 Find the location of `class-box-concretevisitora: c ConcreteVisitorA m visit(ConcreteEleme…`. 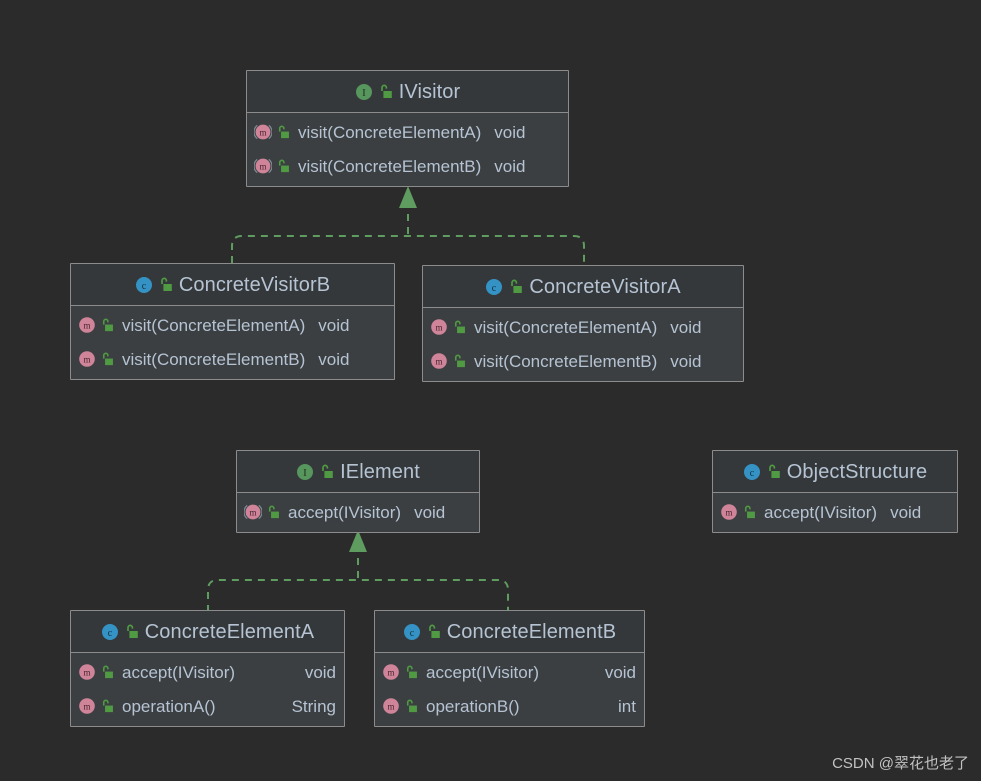

class-box-concretevisitora: c ConcreteVisitorA m visit(ConcreteEleme… is located at coordinates (583, 323).